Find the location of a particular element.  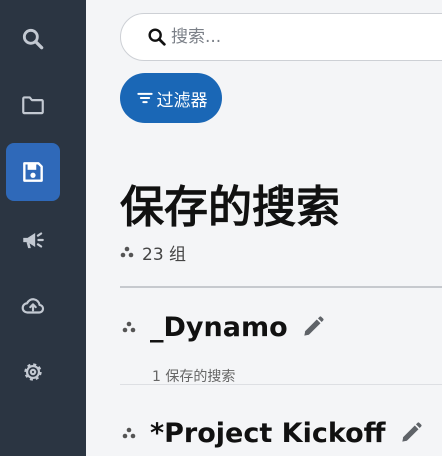

save-icon is located at coordinates (33, 172).